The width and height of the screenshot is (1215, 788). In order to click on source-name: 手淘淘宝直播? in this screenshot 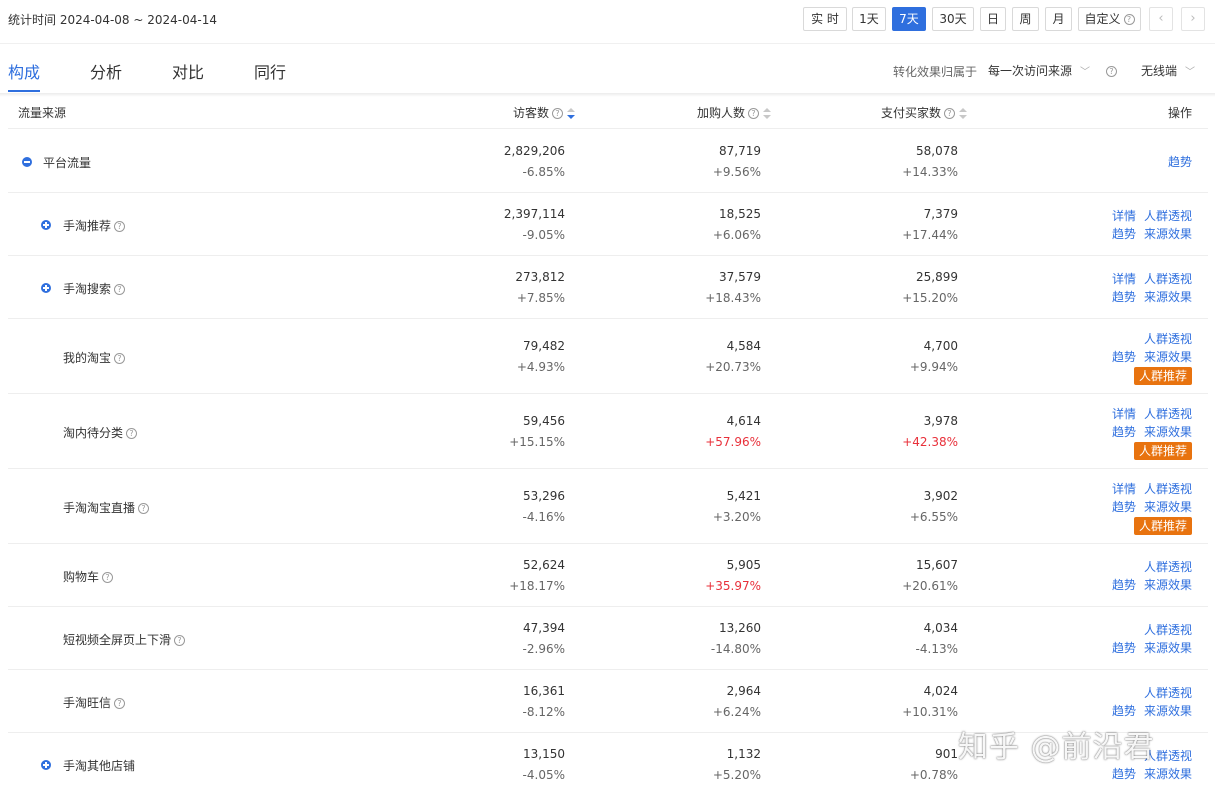, I will do `click(106, 507)`.